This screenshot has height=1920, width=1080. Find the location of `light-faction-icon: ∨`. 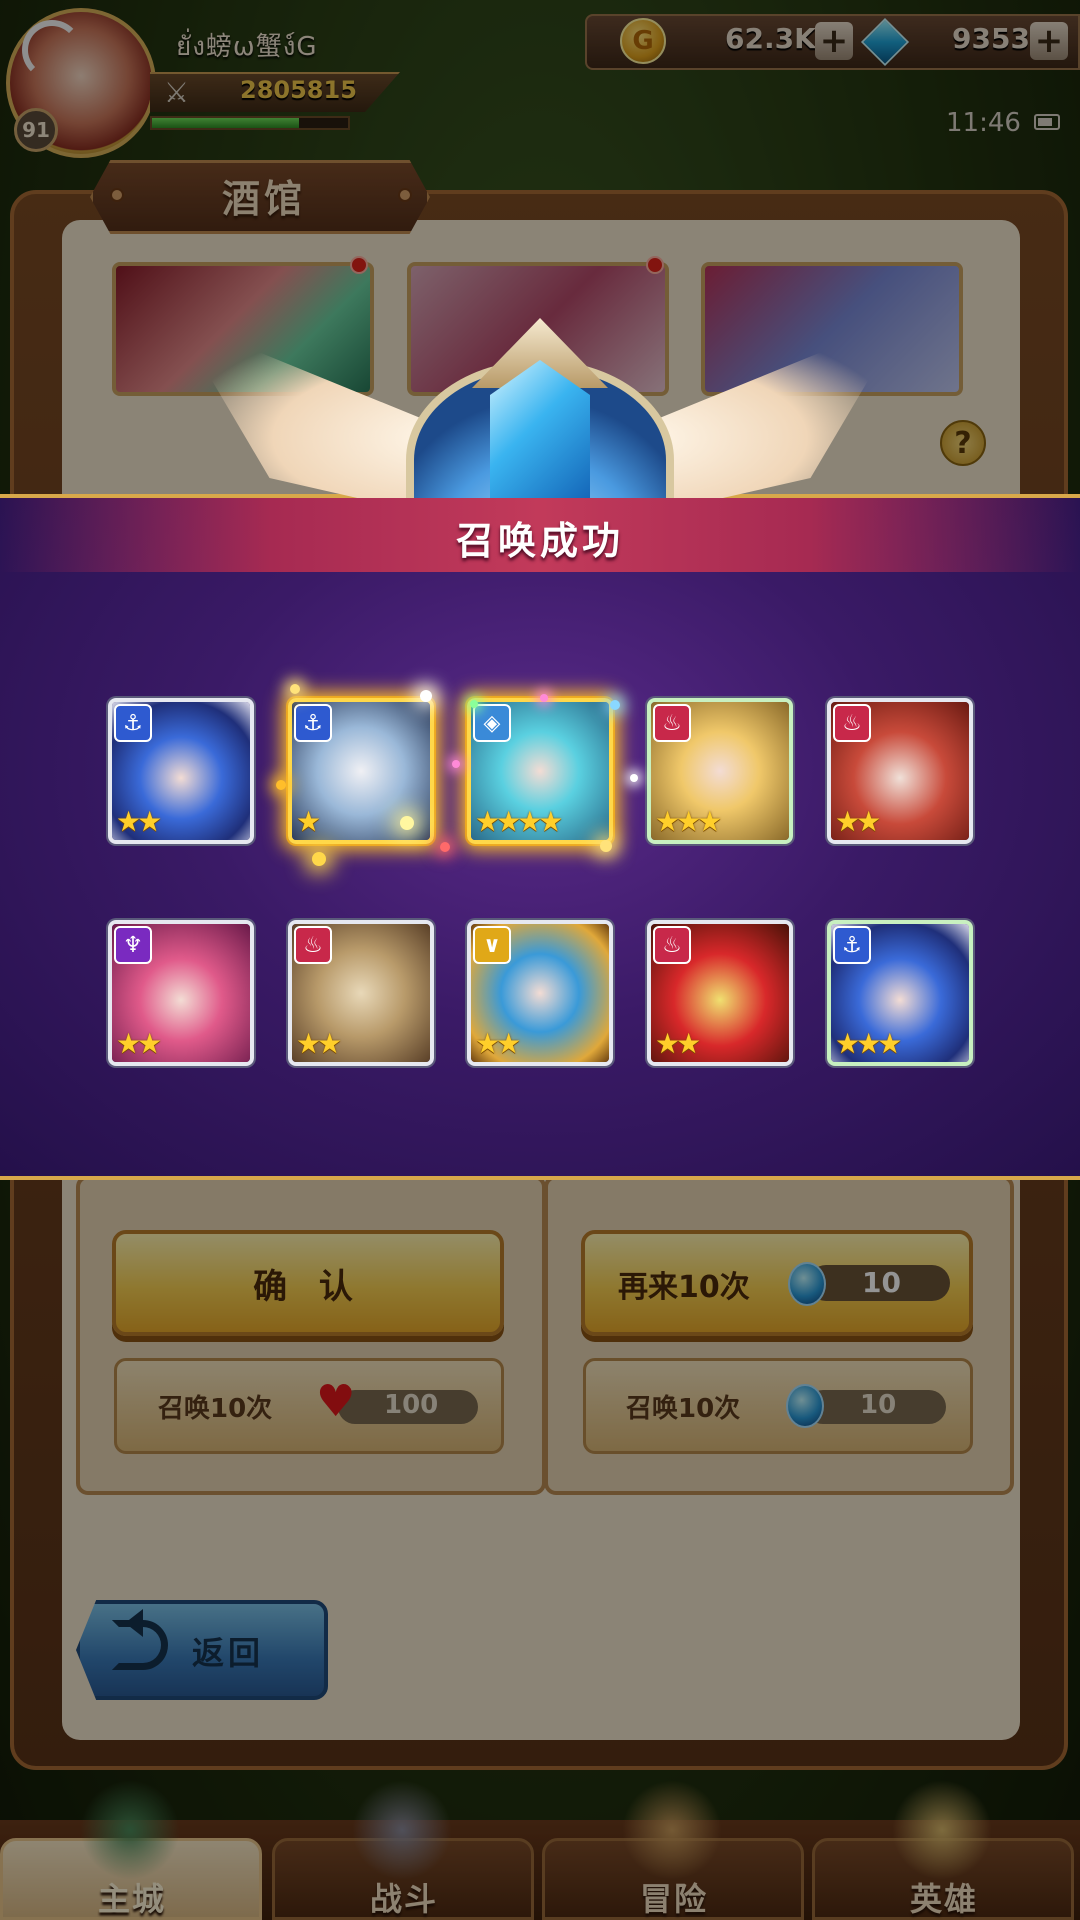

light-faction-icon: ∨ is located at coordinates (492, 945).